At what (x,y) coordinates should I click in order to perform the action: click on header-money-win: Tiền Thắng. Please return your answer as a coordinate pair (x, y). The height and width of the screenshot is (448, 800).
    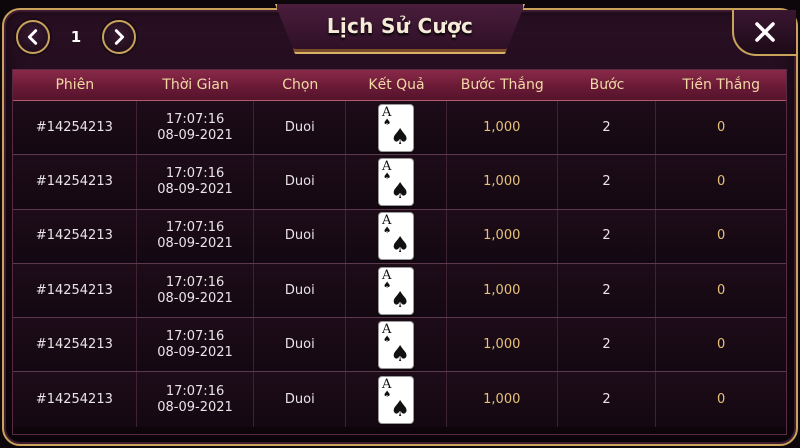
    Looking at the image, I should click on (721, 85).